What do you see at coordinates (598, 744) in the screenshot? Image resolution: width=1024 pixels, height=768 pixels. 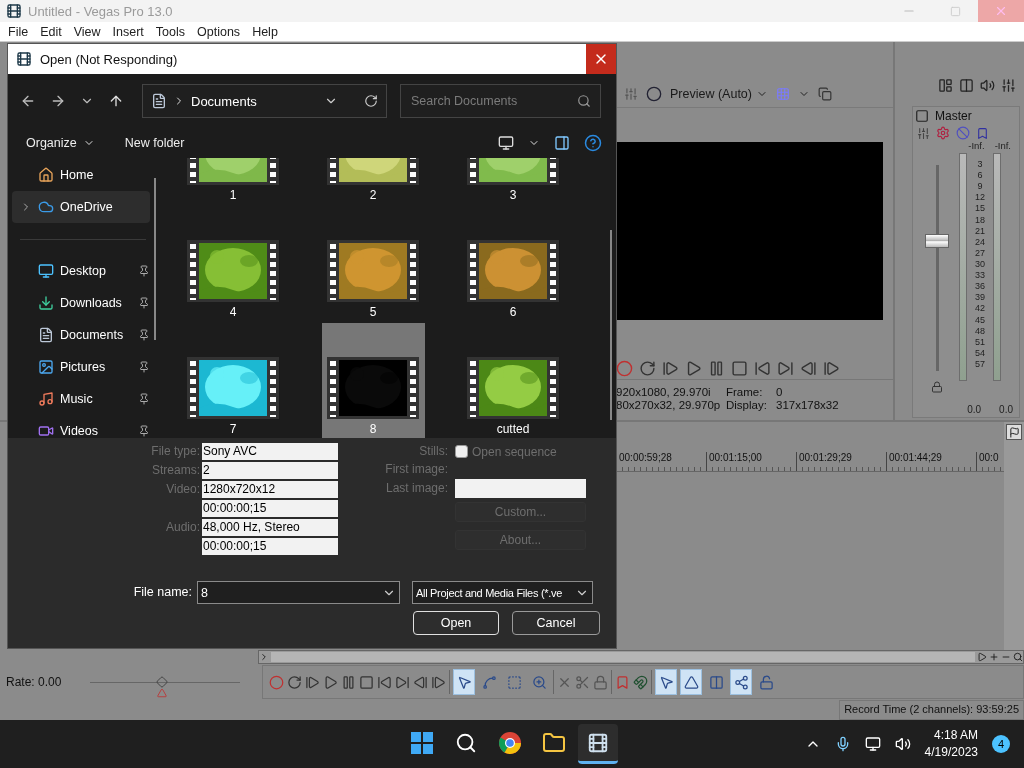 I see `taskbar-app` at bounding box center [598, 744].